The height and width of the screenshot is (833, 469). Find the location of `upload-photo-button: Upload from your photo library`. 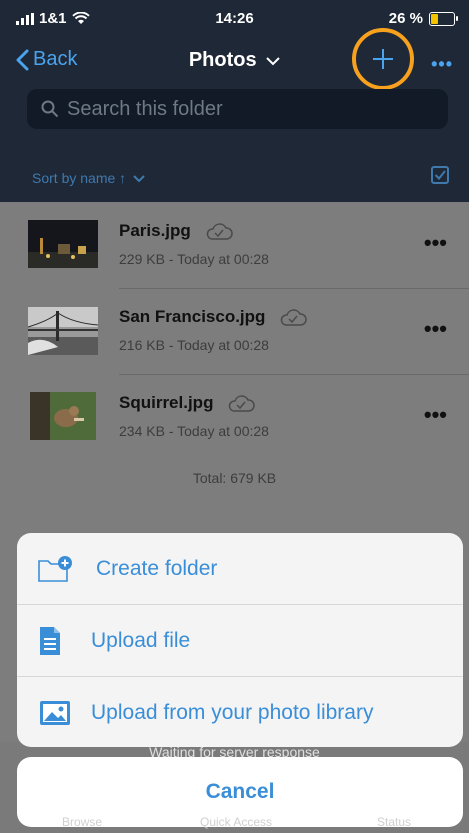

upload-photo-button: Upload from your photo library is located at coordinates (240, 712).